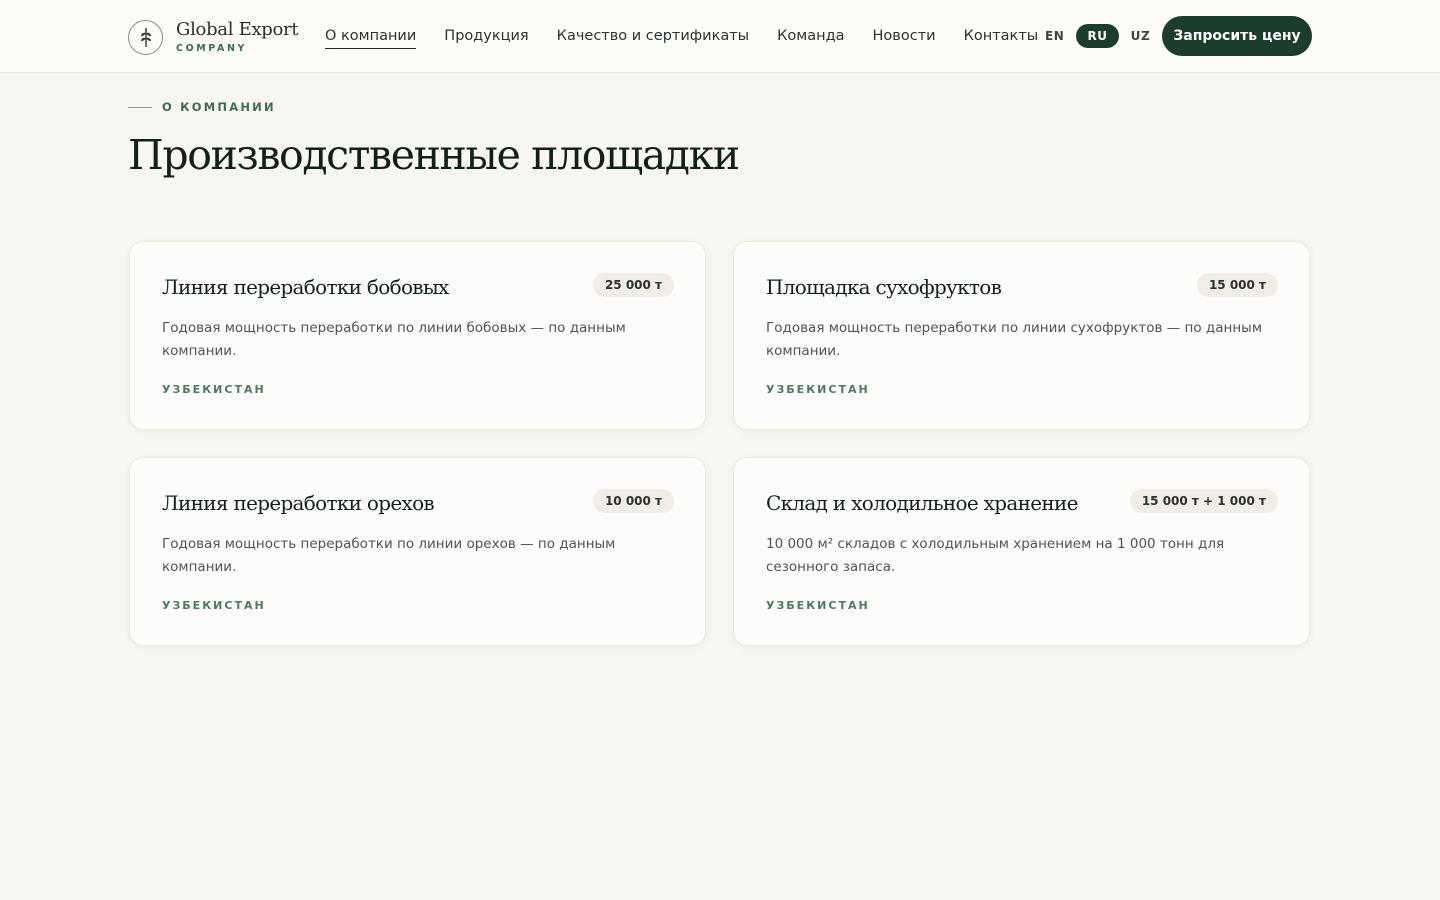  Describe the element at coordinates (305, 287) in the screenshot. I see `card-title: Линия переработки бобовых` at that location.